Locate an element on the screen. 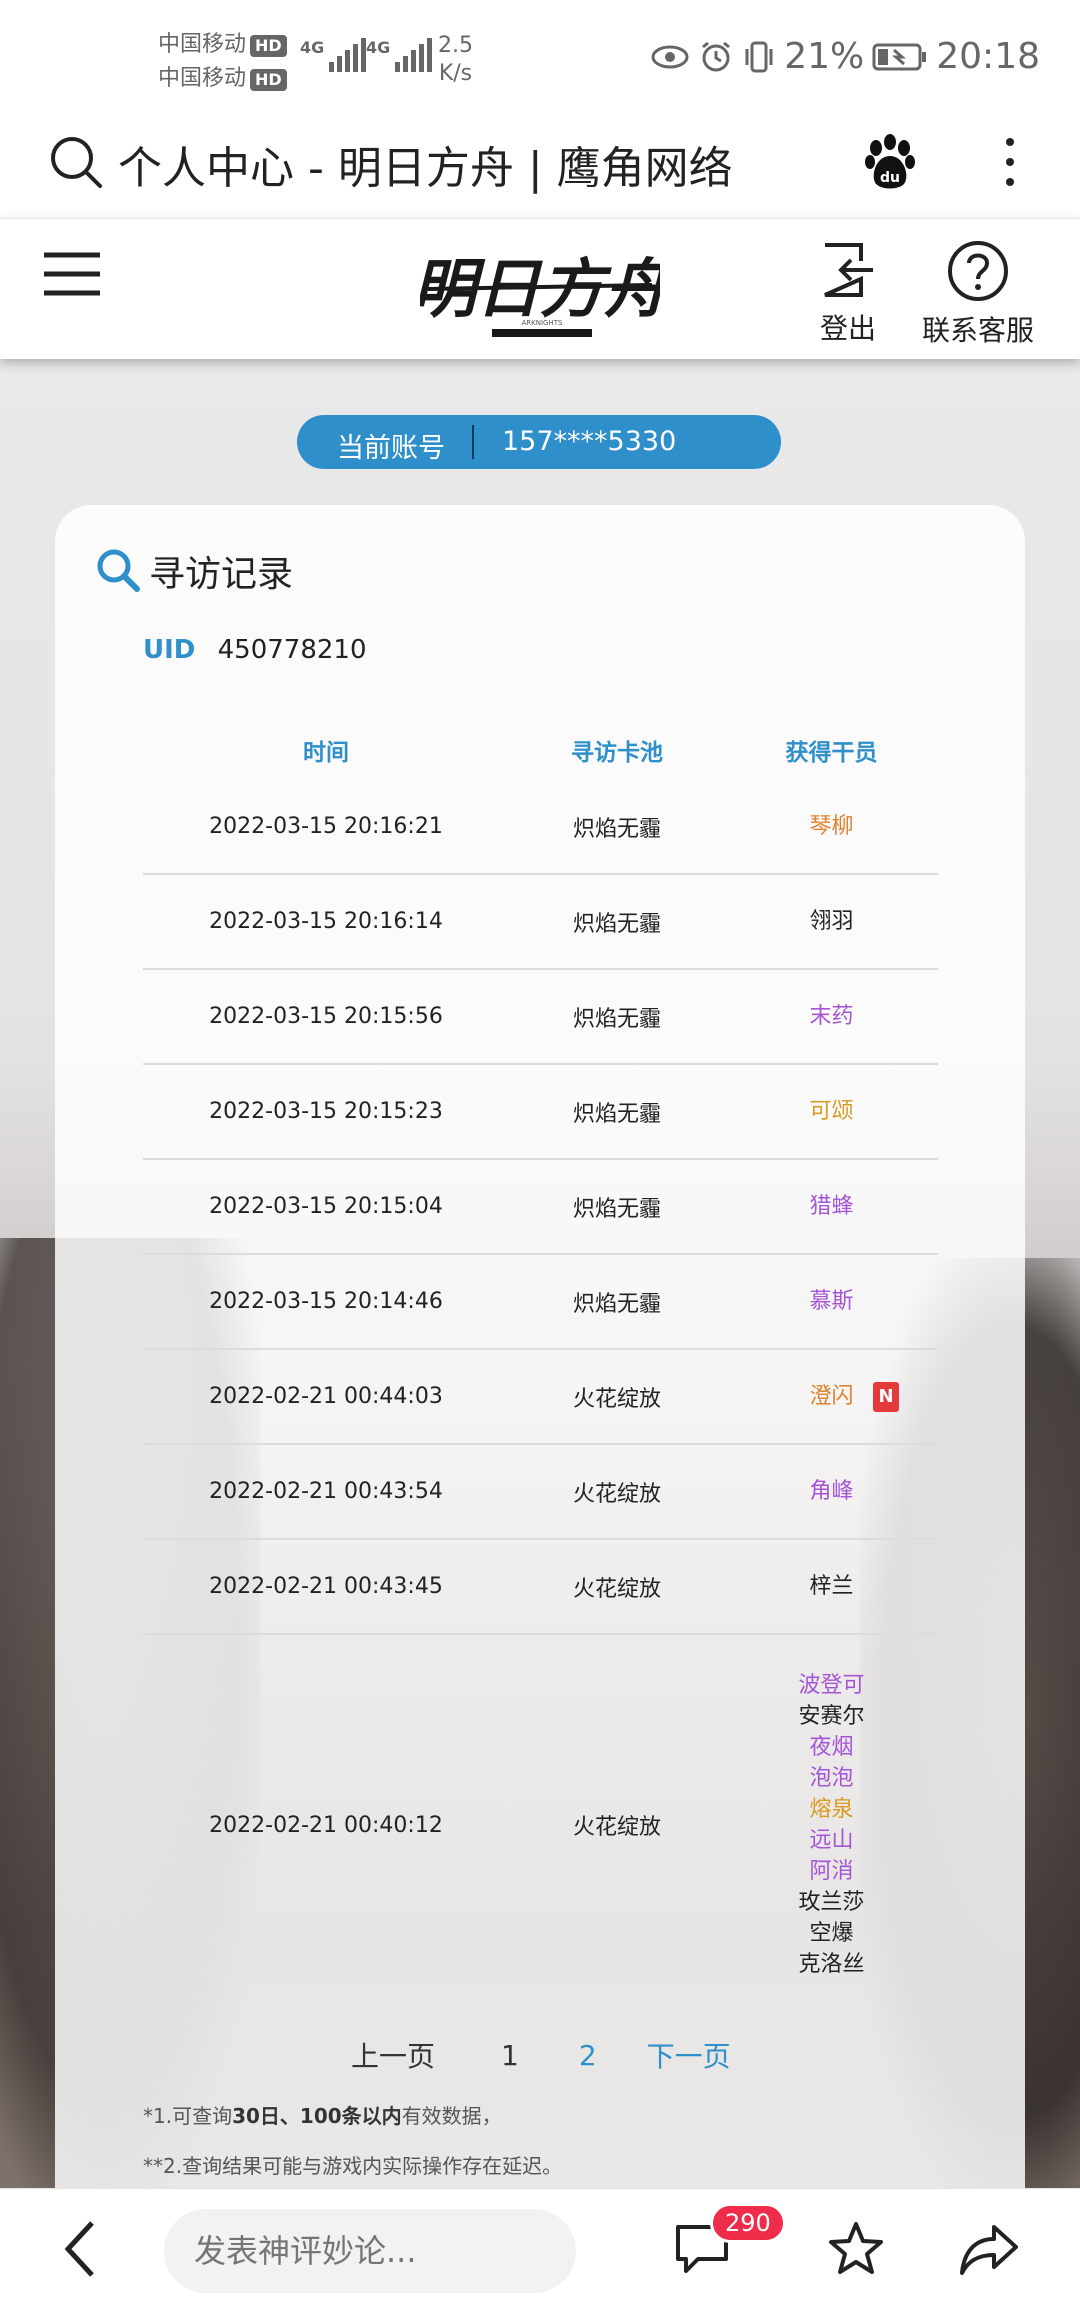  operator-name: 猎蜂 is located at coordinates (831, 1206).